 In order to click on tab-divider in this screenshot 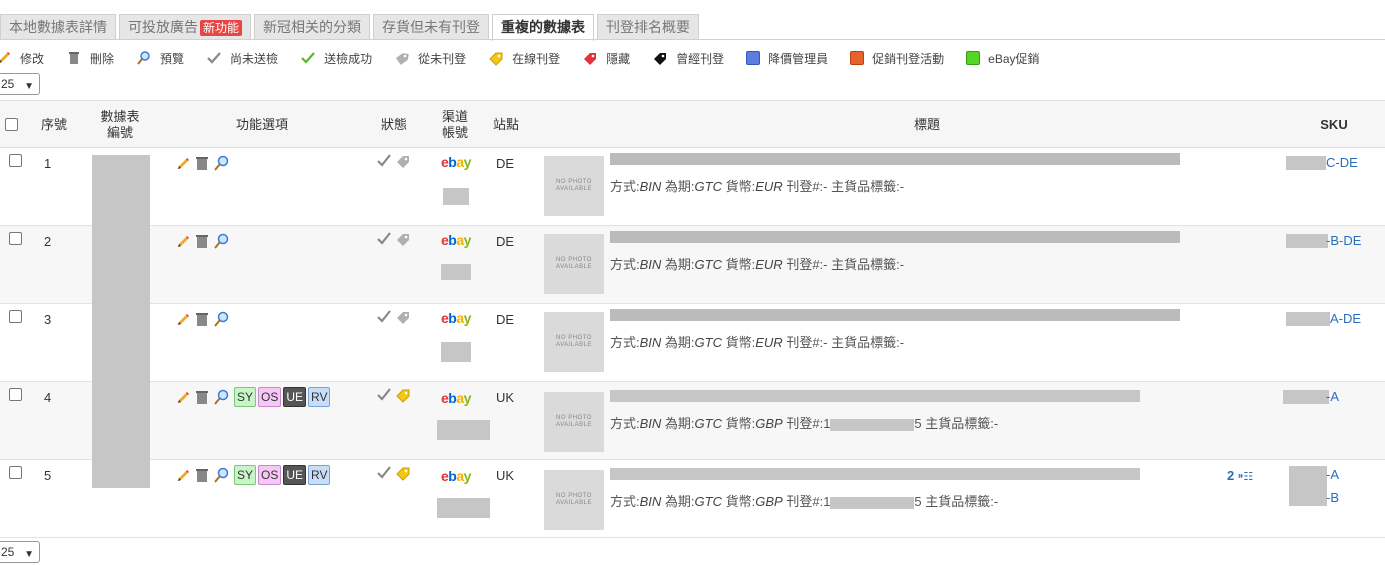, I will do `click(692, 39)`.